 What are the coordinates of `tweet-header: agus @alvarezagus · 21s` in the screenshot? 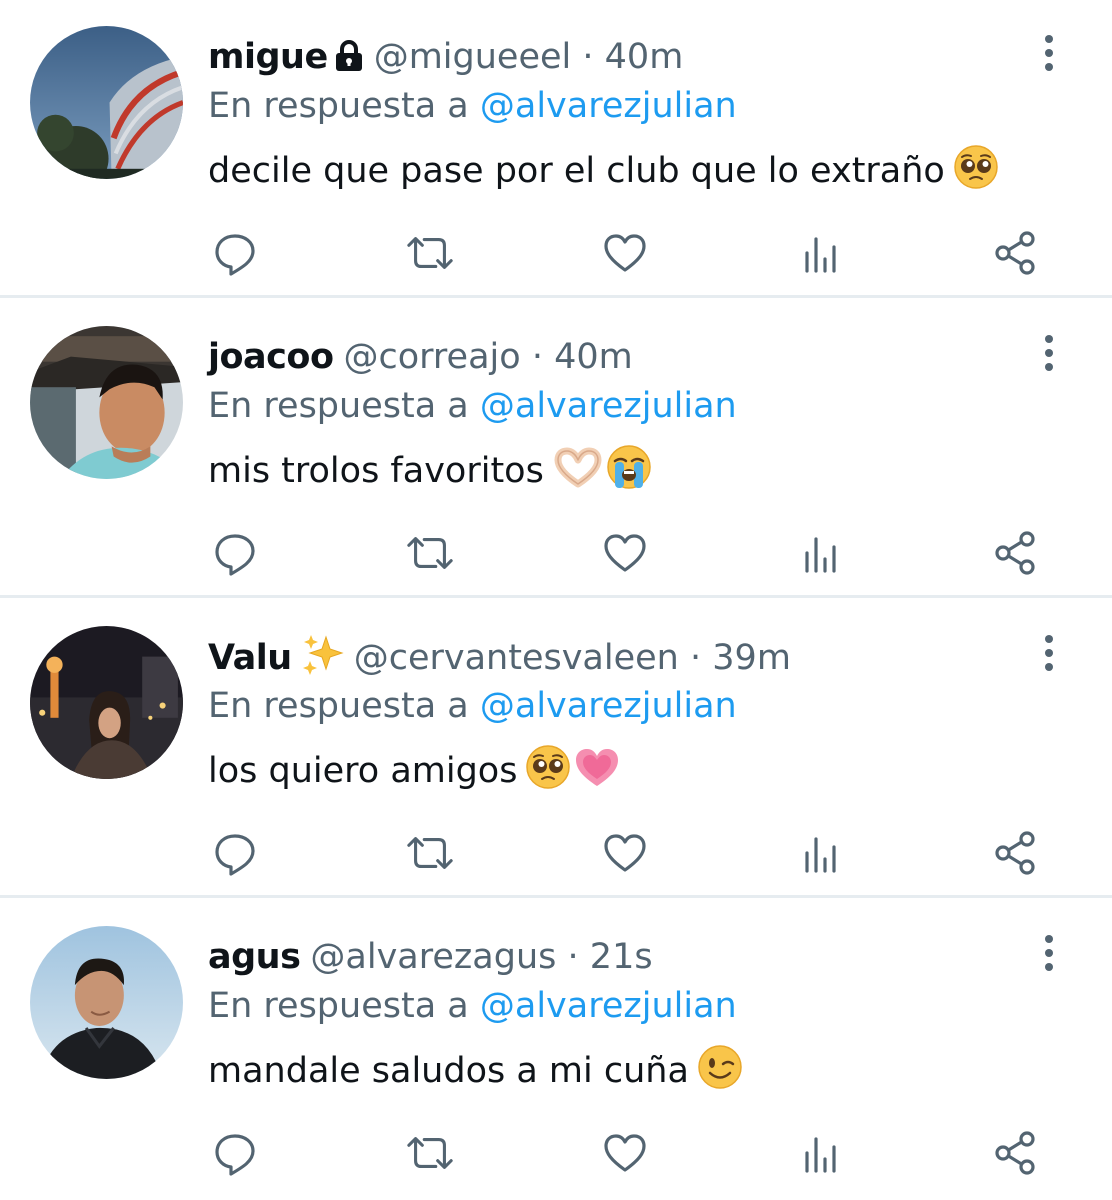 It's located at (430, 957).